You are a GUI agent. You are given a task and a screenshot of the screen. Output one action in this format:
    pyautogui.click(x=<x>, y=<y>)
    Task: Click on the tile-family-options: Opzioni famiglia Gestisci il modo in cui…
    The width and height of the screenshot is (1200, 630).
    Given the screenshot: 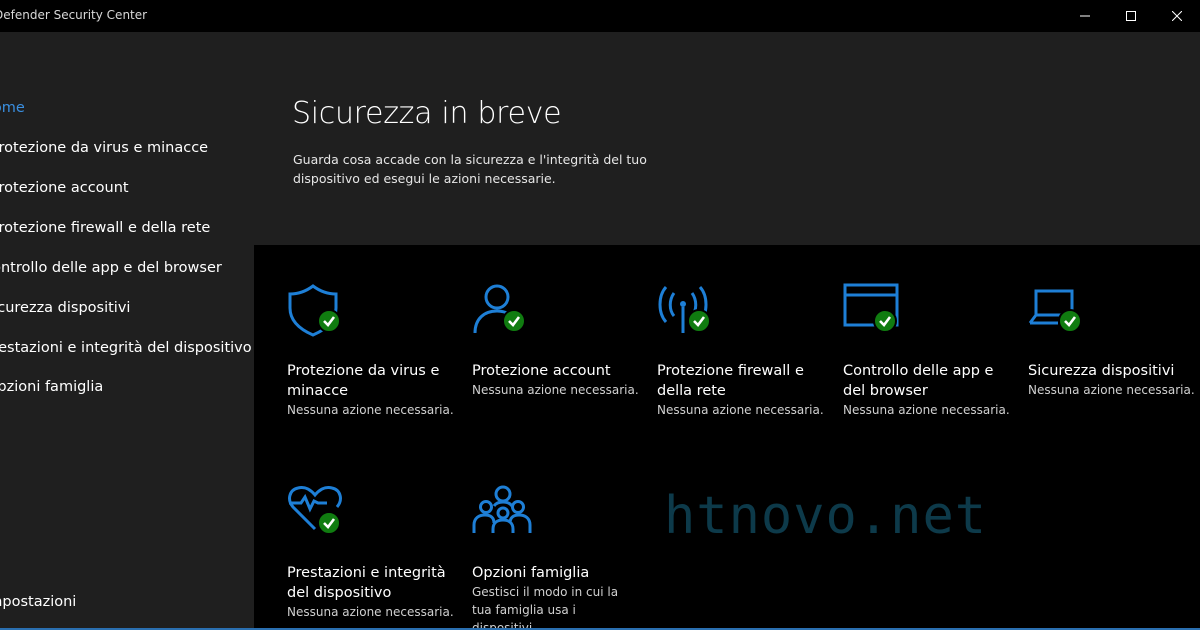 What is the action you would take?
    pyautogui.click(x=562, y=557)
    